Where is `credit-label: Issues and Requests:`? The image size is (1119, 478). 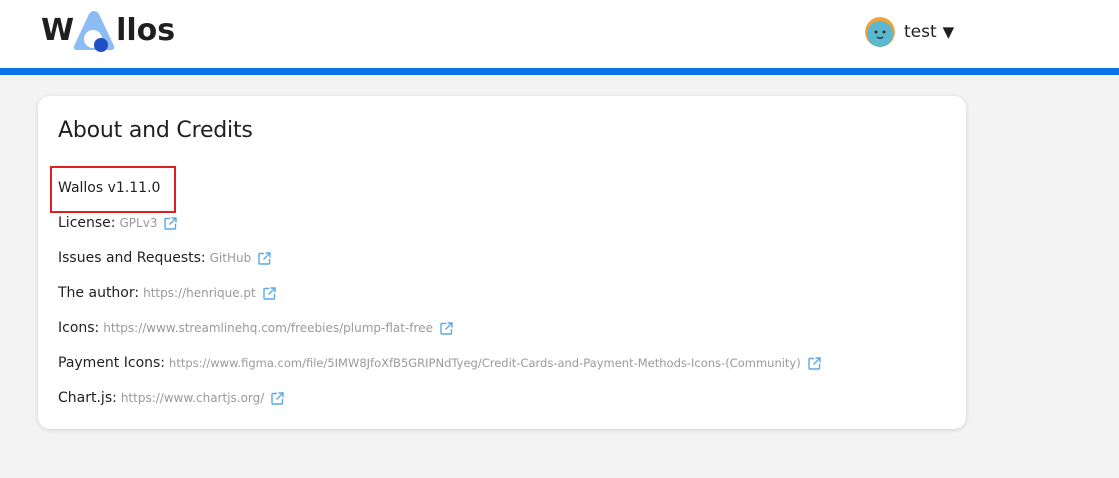 credit-label: Issues and Requests: is located at coordinates (132, 258).